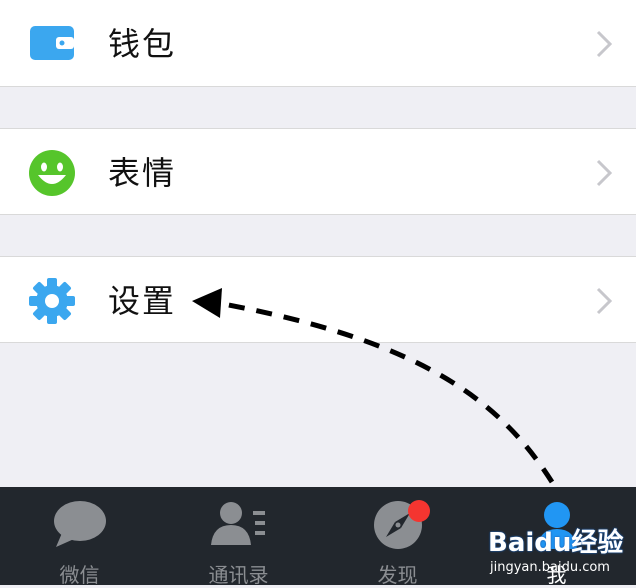 Image resolution: width=636 pixels, height=588 pixels. Describe the element at coordinates (237, 523) in the screenshot. I see `contacts-icon` at that location.